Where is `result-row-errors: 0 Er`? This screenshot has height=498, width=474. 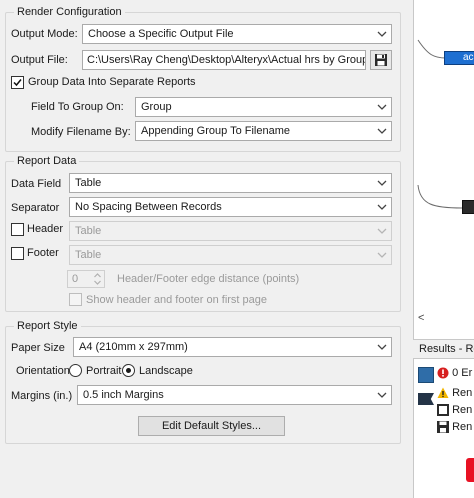 result-row-errors: 0 Er is located at coordinates (454, 373).